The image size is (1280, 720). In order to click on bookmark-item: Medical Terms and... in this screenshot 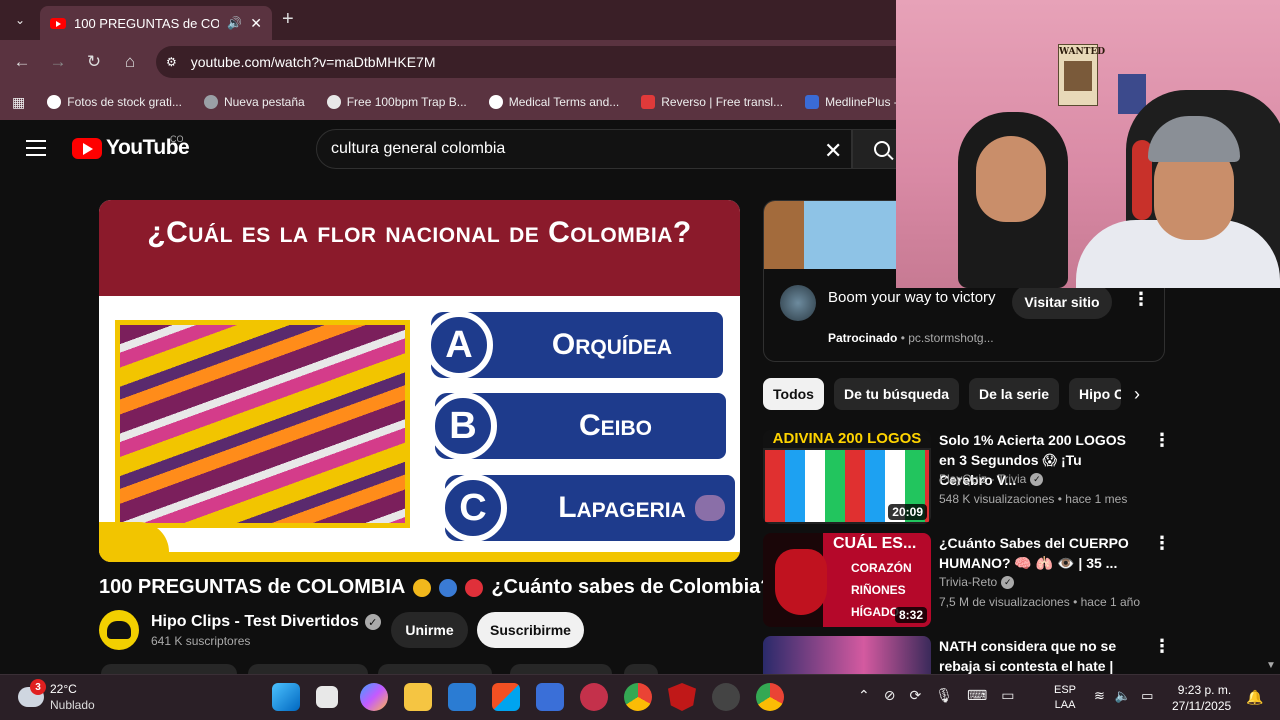, I will do `click(553, 102)`.